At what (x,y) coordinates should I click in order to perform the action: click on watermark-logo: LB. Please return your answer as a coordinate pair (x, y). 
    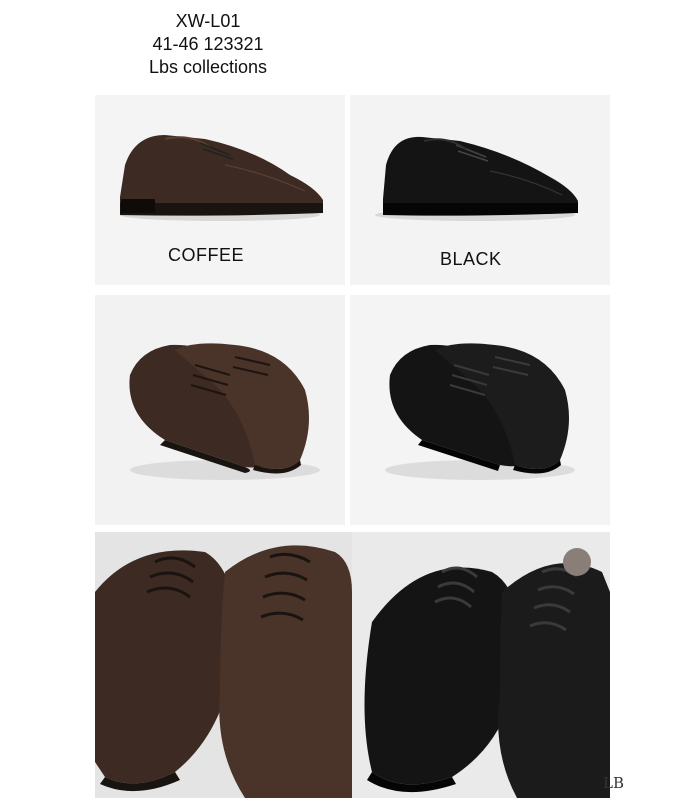
    Looking at the image, I should click on (613, 783).